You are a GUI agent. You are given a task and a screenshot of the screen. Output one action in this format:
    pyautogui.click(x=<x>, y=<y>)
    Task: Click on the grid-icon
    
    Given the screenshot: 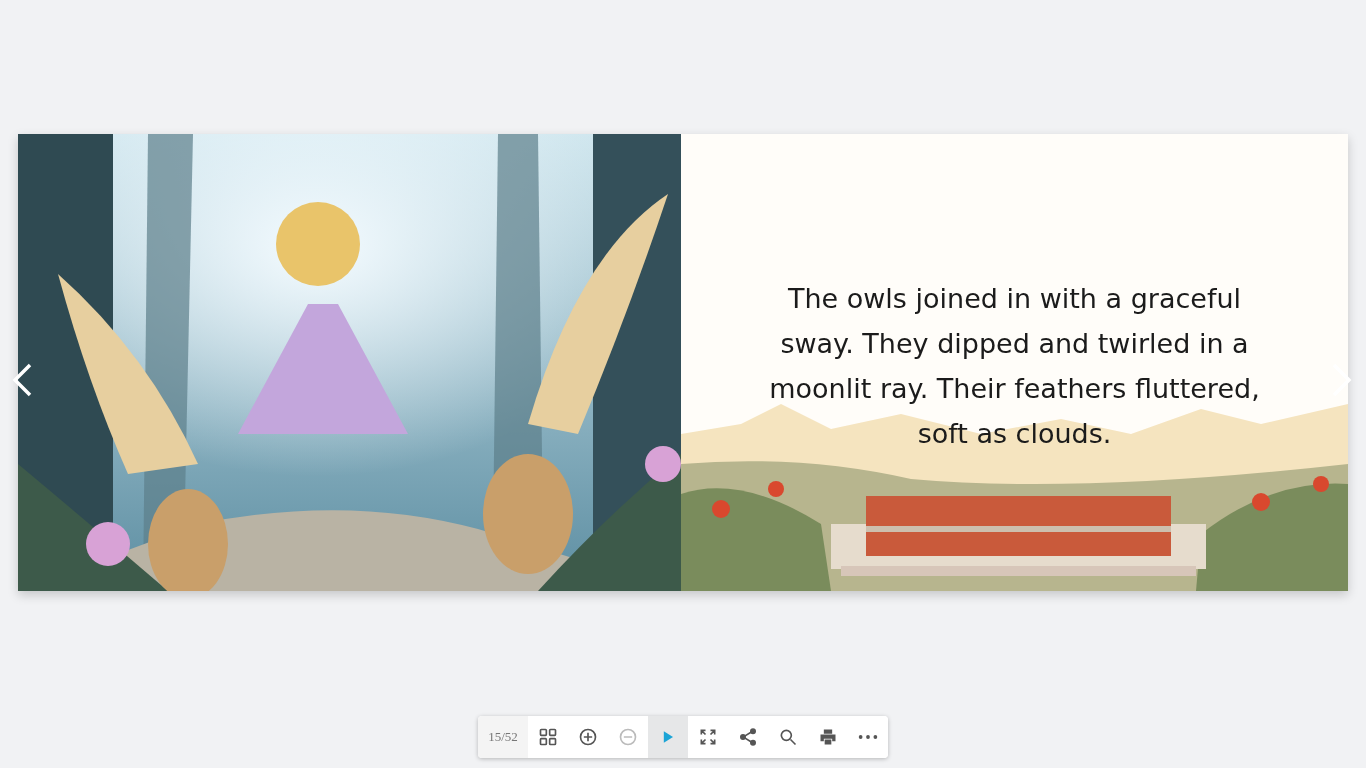 What is the action you would take?
    pyautogui.click(x=548, y=737)
    